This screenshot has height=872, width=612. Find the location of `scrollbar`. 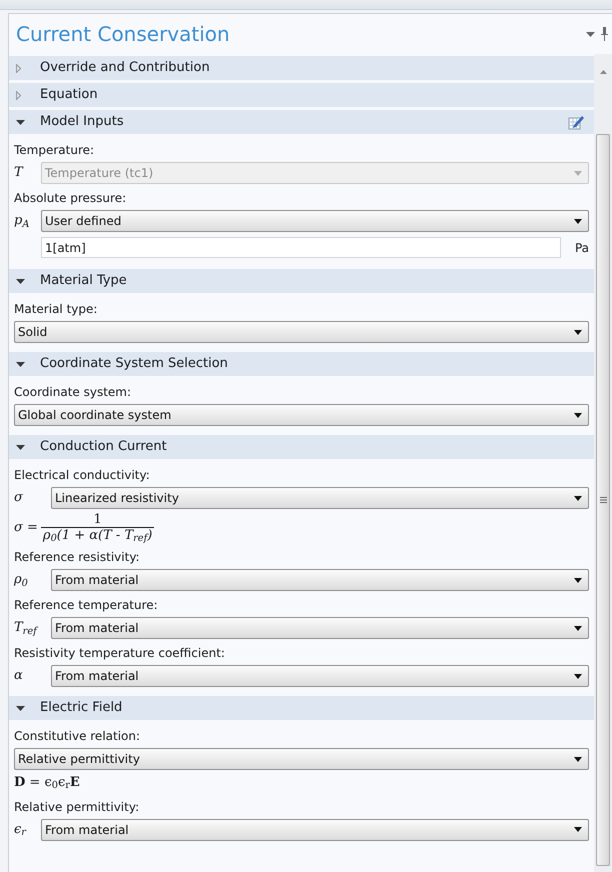

scrollbar is located at coordinates (603, 463).